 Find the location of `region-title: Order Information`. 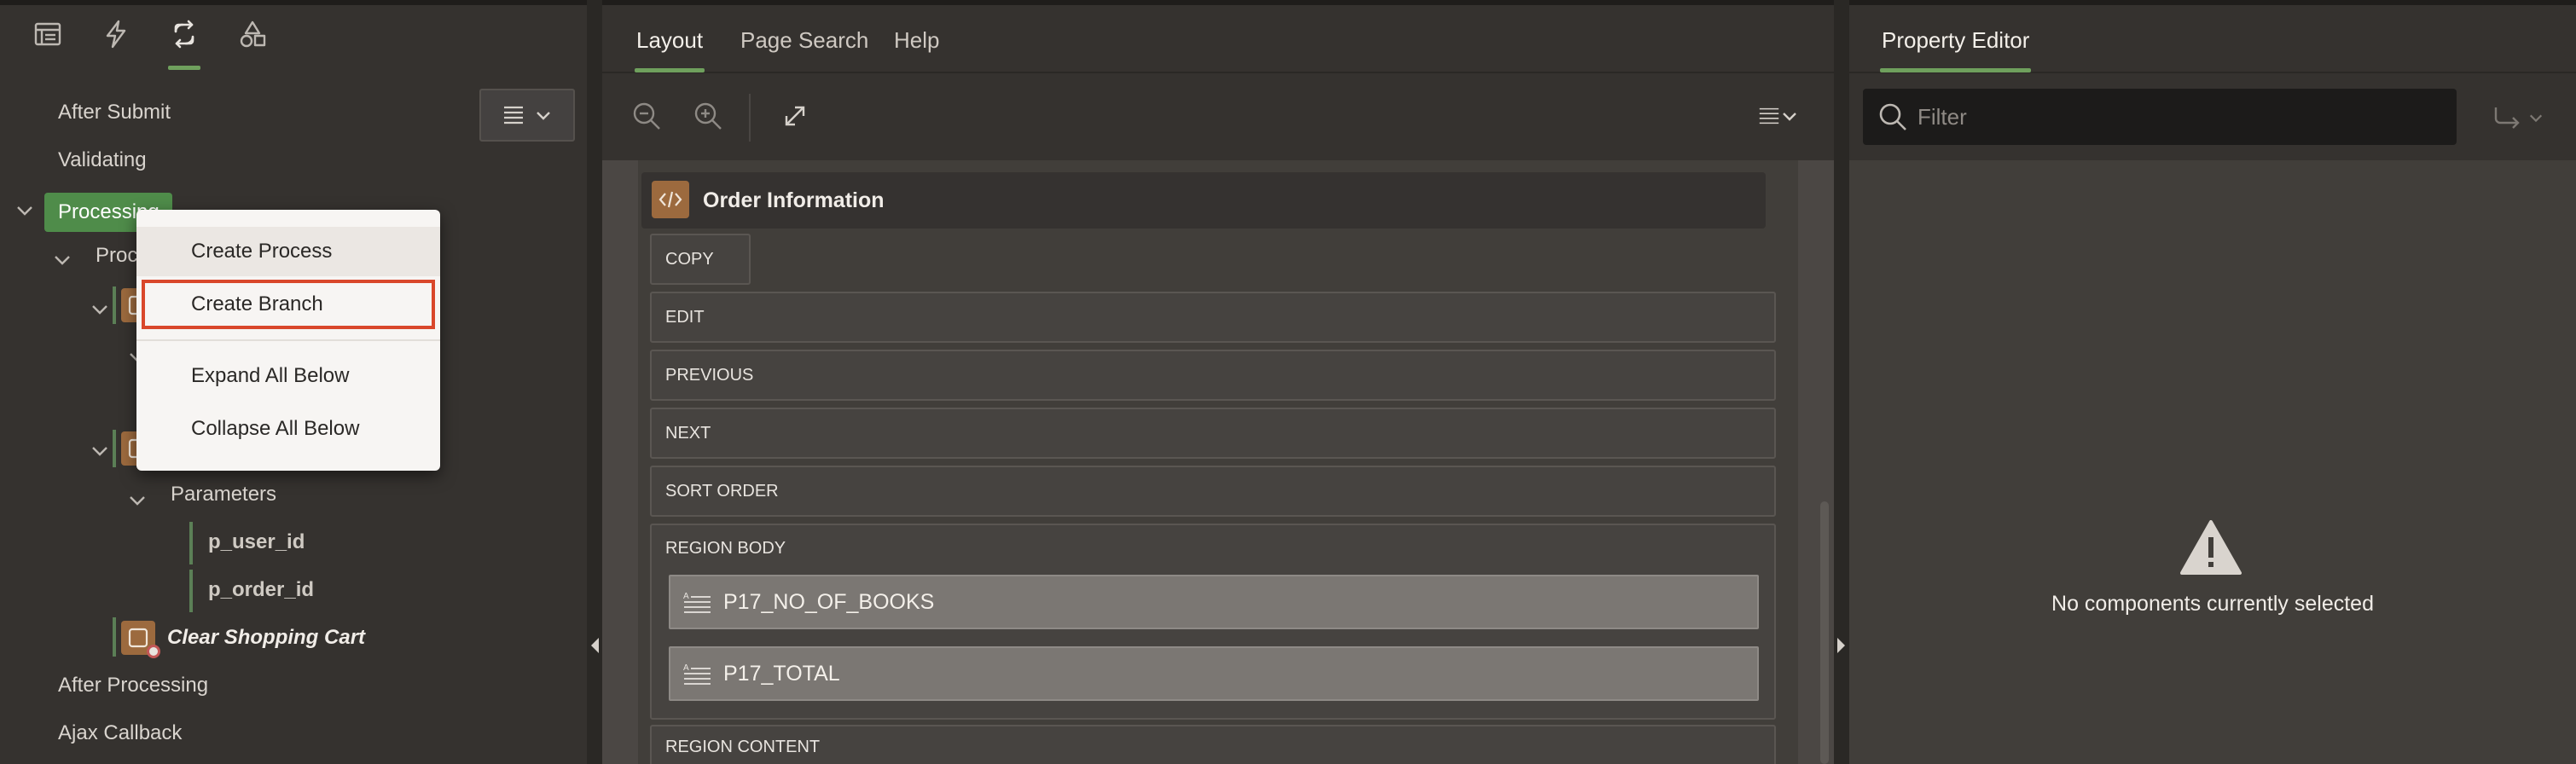

region-title: Order Information is located at coordinates (794, 200).